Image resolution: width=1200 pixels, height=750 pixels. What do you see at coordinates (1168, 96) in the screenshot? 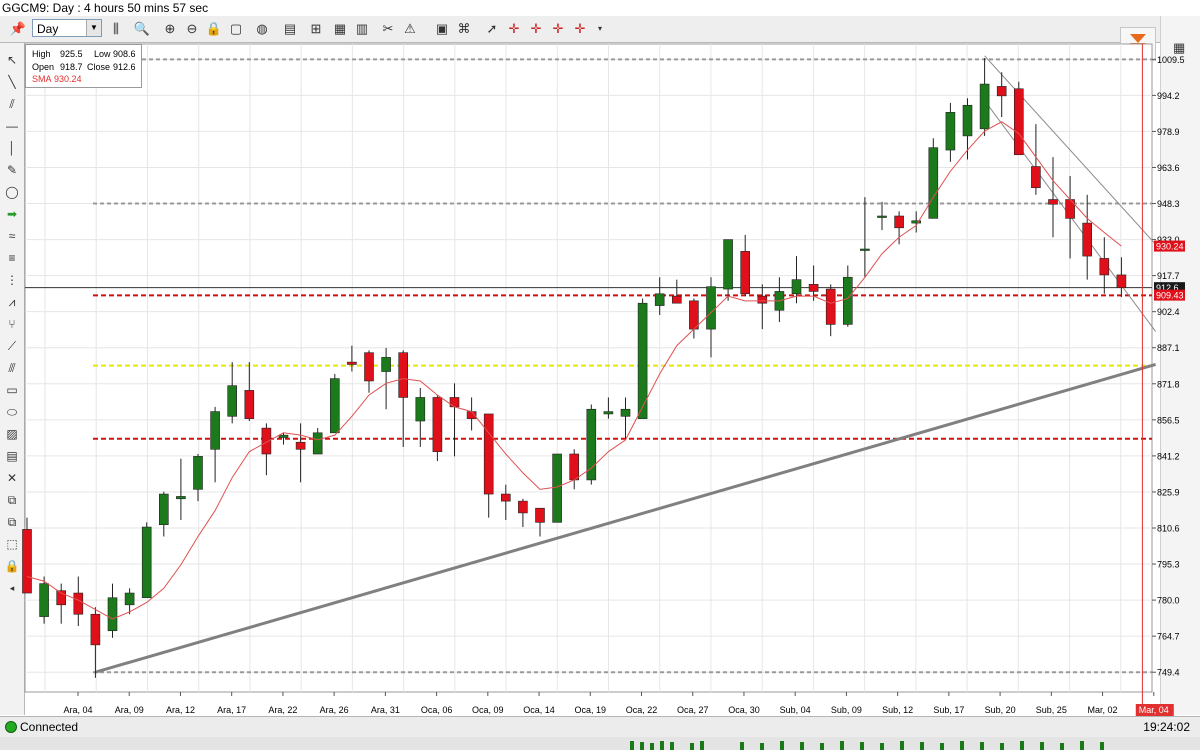
I see `y-tick-label: 994.2` at bounding box center [1168, 96].